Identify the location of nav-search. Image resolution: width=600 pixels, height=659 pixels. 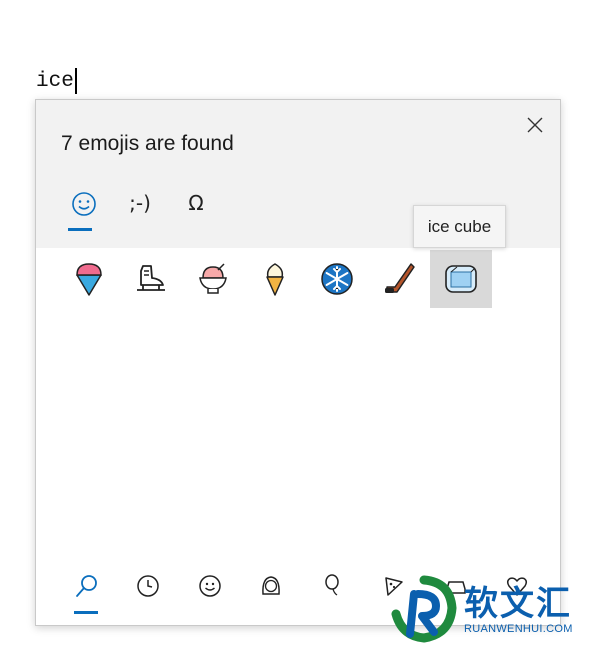
(87, 588).